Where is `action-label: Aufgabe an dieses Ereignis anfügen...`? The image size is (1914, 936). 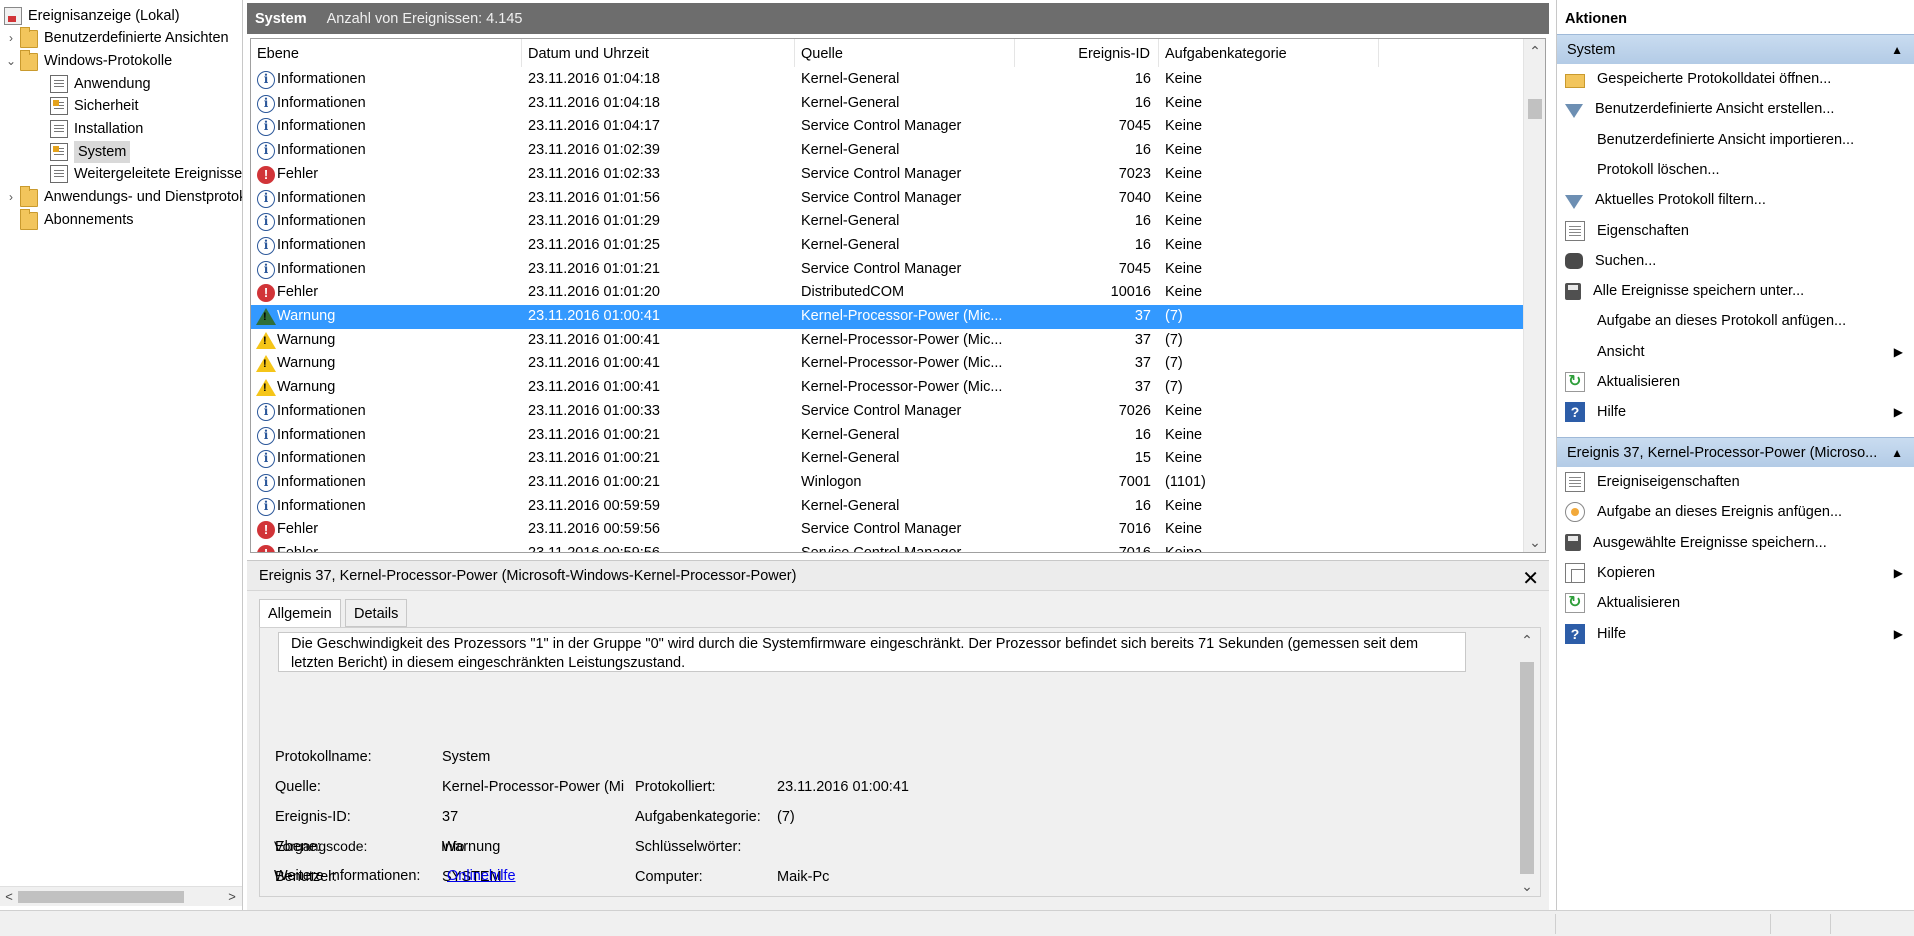 action-label: Aufgabe an dieses Ereignis anfügen... is located at coordinates (1720, 512).